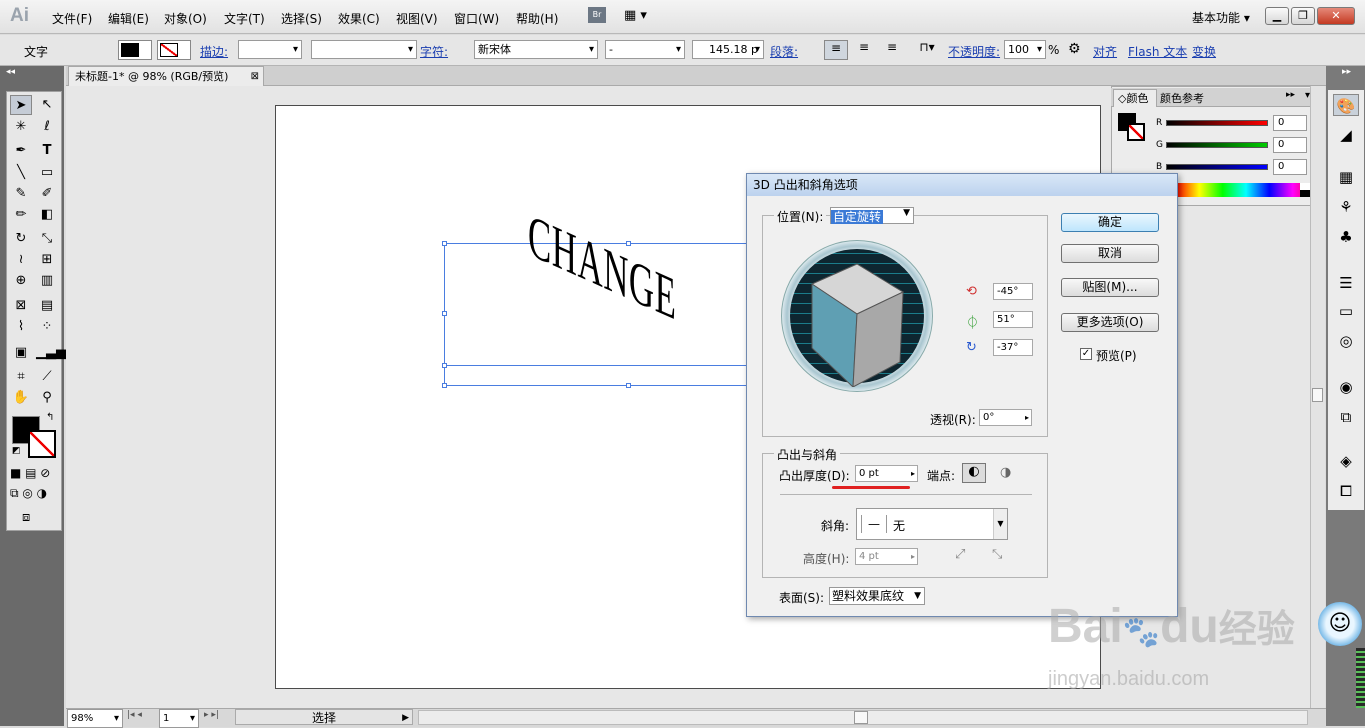  I want to click on stroke-color-icon, so click(42, 444).